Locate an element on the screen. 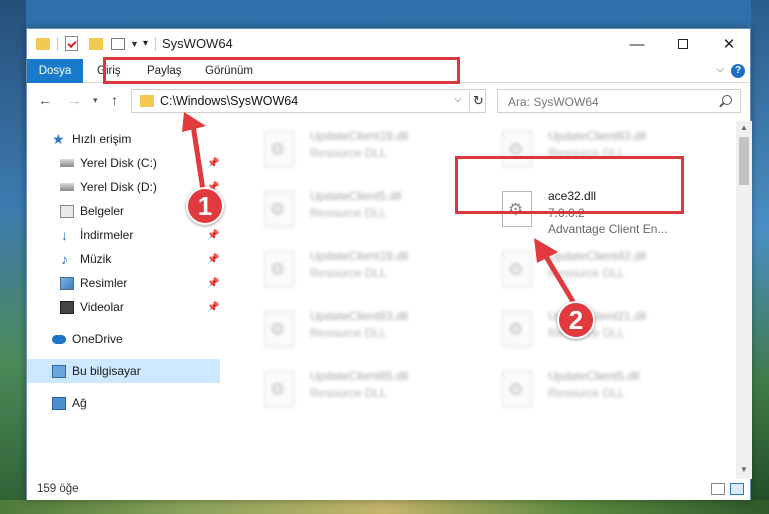 This screenshot has height=514, width=769. address-bar: C:\Windows\SysWOW64 ⌵ ↻ is located at coordinates (308, 101).